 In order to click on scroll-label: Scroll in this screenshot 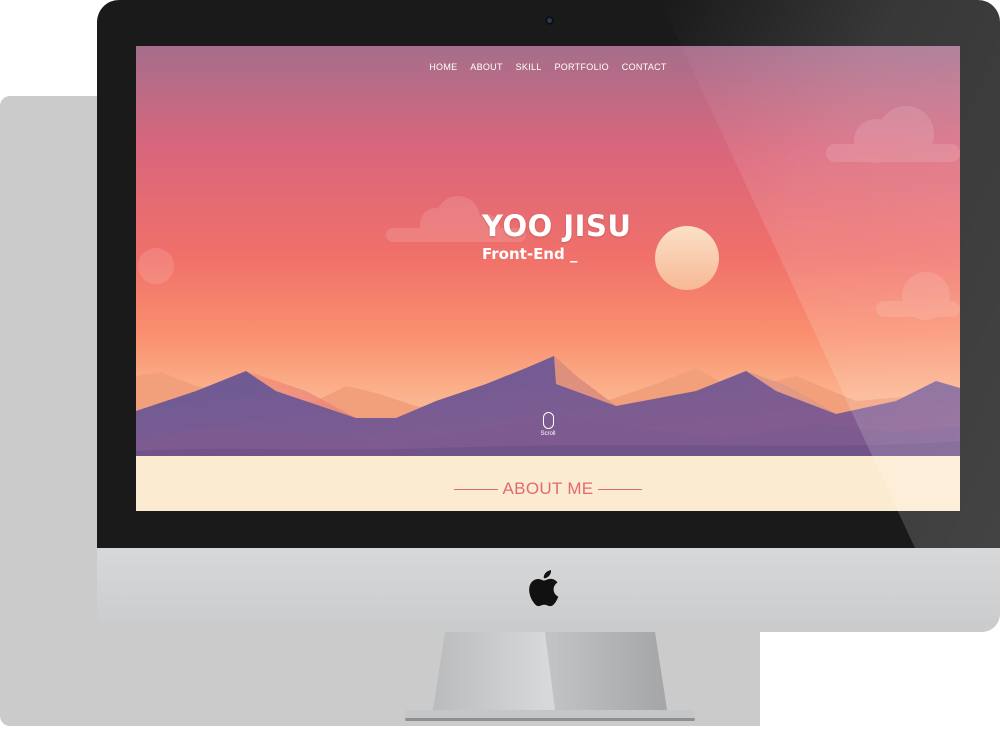, I will do `click(548, 434)`.